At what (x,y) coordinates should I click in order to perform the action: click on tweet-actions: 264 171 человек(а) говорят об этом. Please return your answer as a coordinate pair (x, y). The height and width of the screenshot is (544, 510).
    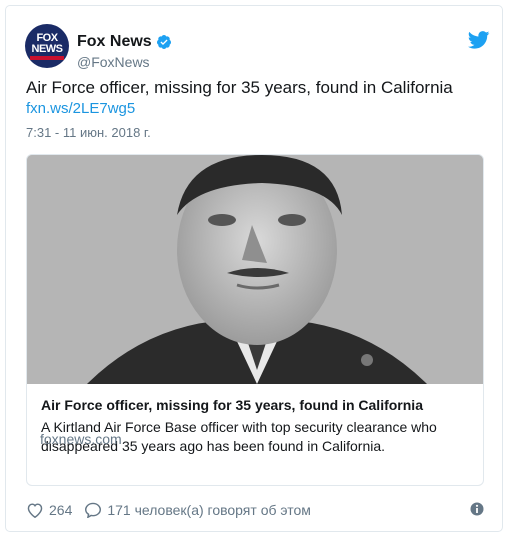
    Looking at the image, I should click on (174, 510).